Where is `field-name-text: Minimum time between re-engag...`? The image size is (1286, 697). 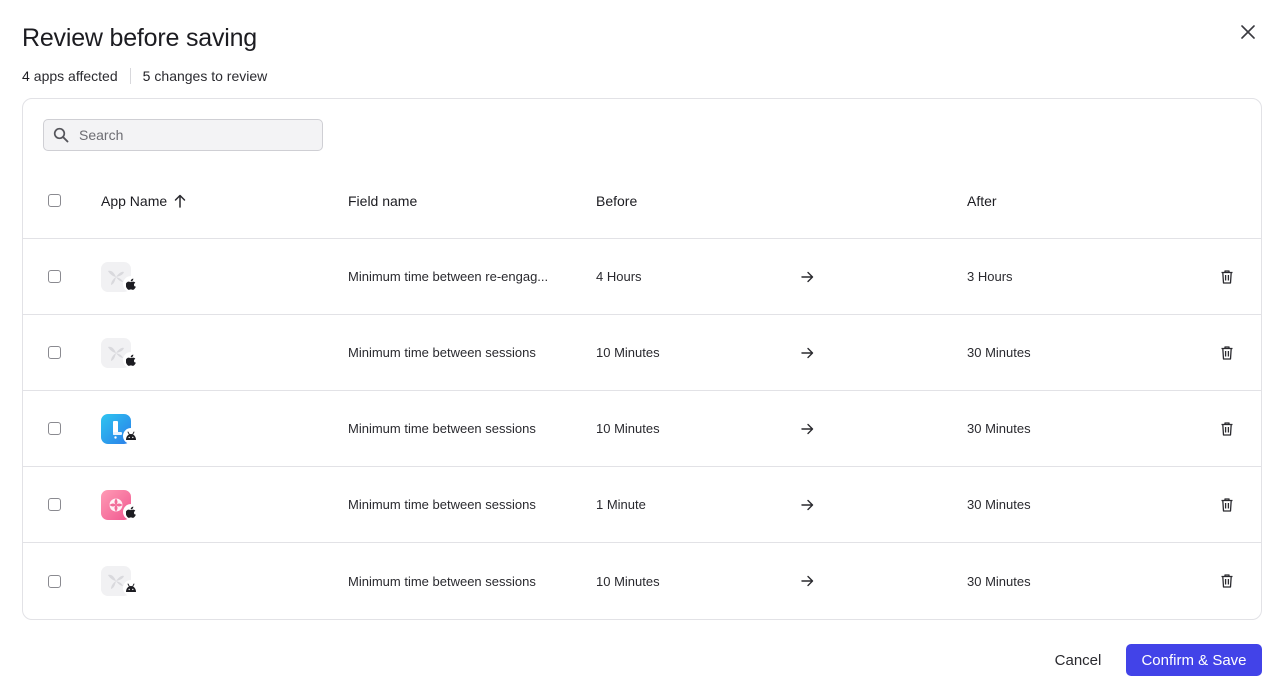
field-name-text: Minimum time between re-engag... is located at coordinates (448, 276).